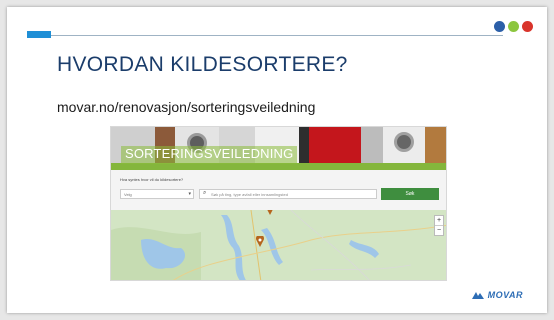 The height and width of the screenshot is (320, 554). I want to click on header-logos, so click(513, 26).